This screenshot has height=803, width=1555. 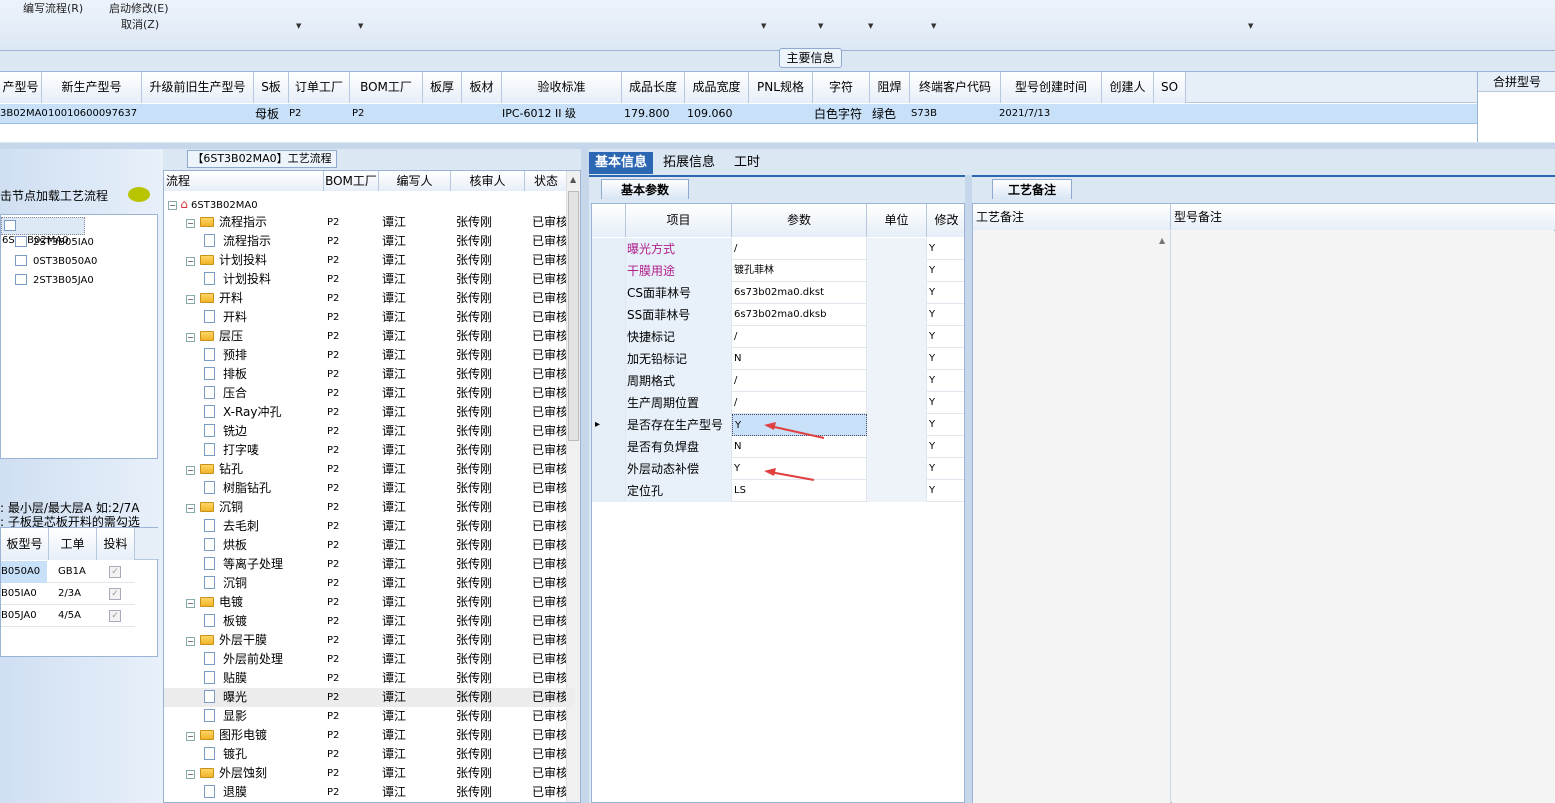 What do you see at coordinates (799, 337) in the screenshot?
I see `param-value: /` at bounding box center [799, 337].